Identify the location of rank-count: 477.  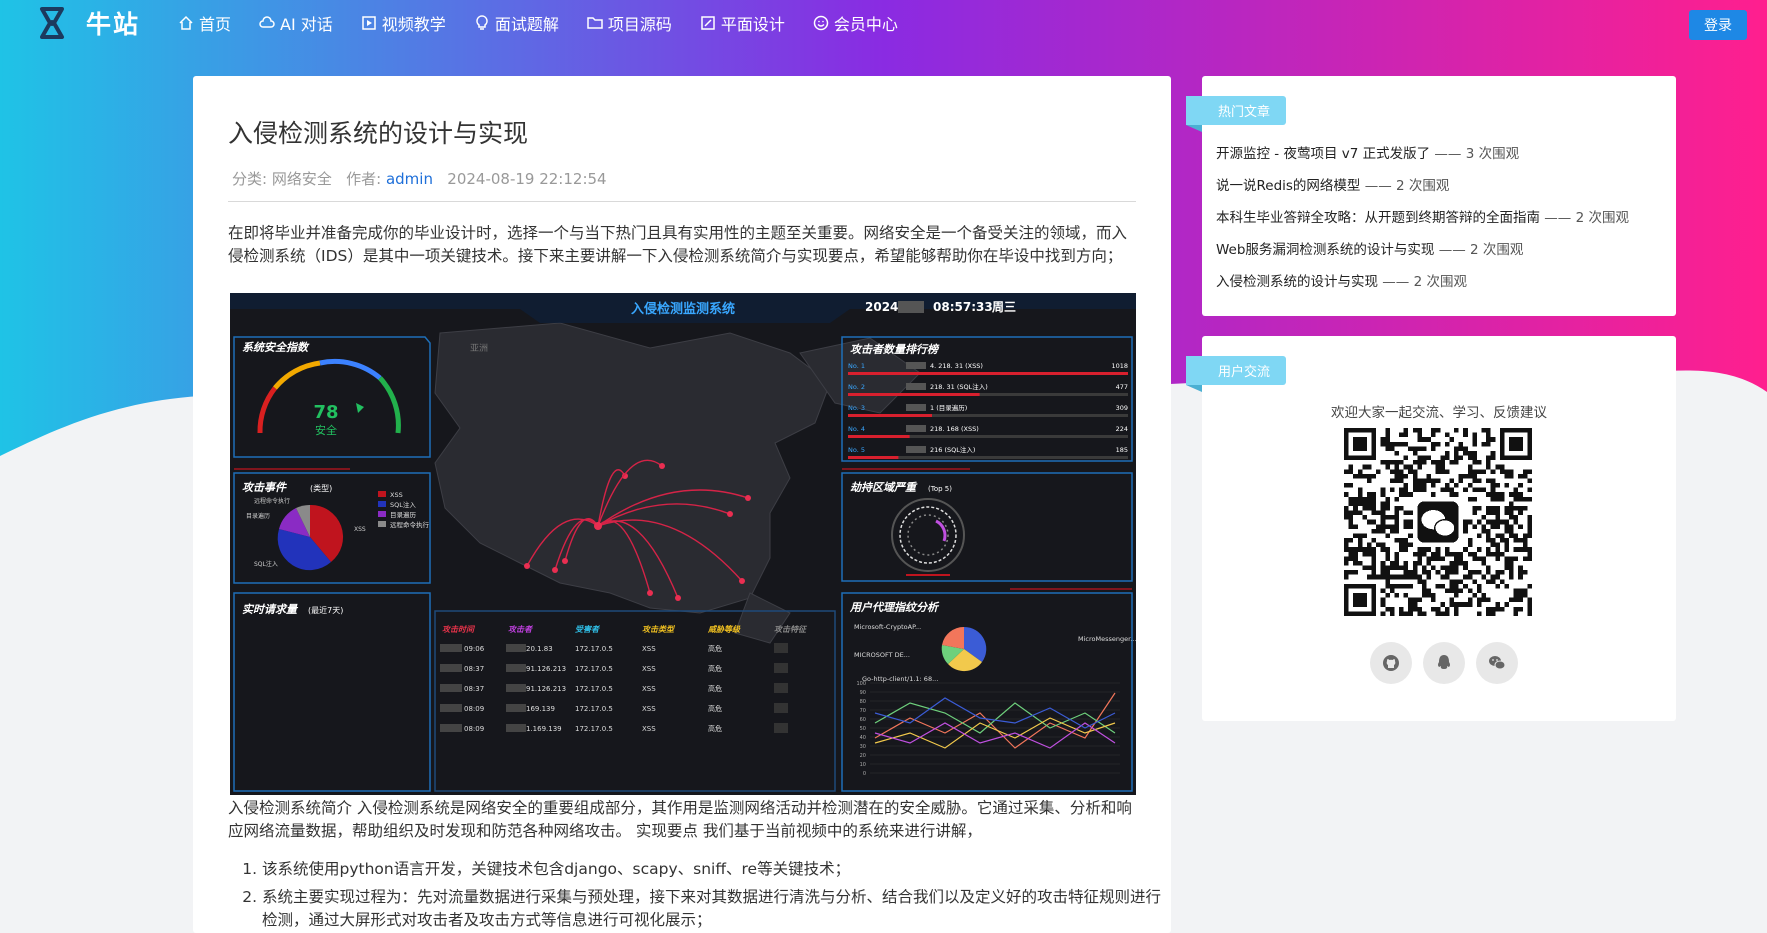
(1122, 387).